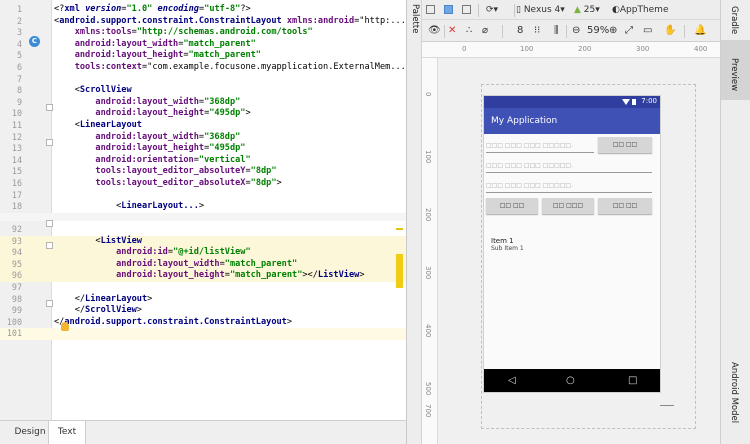  I want to click on designer-toolbar-bottom: 👁 ✕ ∴ ⌀ 8 ⁝⁝ ⫼ ⊖ 59% ⊕ ⤢ ▭ ✋ 🔔, so click(571, 31).